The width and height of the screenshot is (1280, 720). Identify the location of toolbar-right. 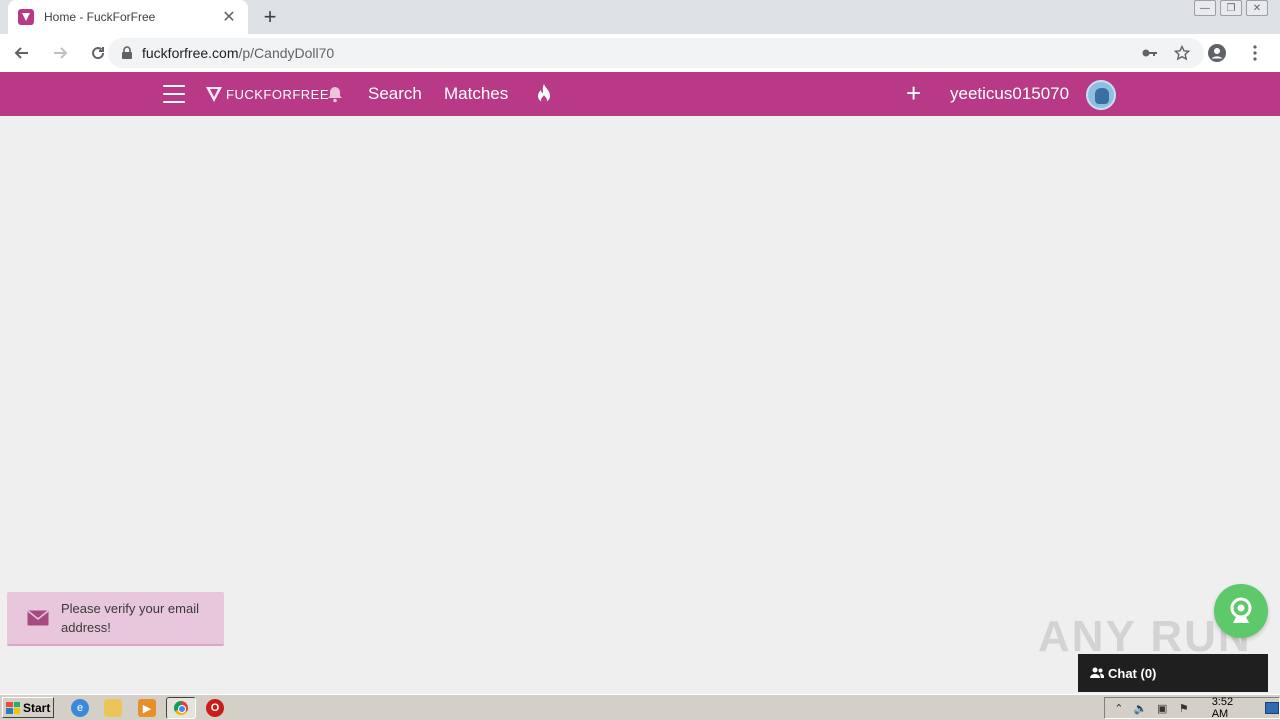
(1236, 53).